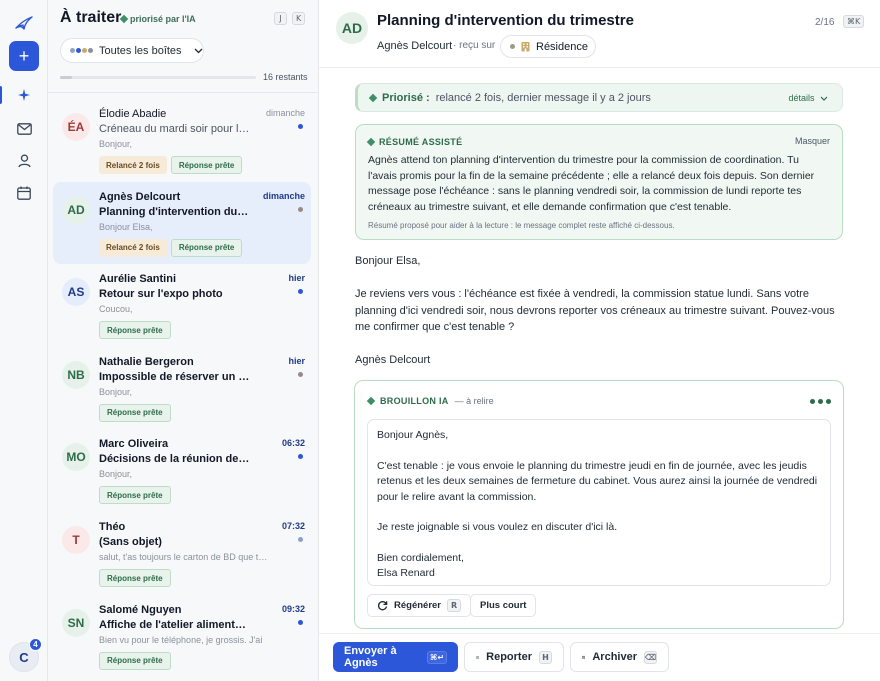 This screenshot has width=880, height=681. I want to click on notification-badge: 4, so click(35, 644).